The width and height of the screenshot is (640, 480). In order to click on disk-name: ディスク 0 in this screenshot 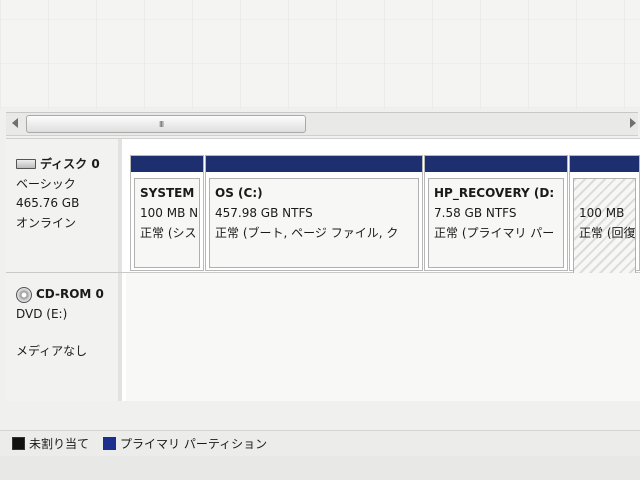, I will do `click(70, 164)`.